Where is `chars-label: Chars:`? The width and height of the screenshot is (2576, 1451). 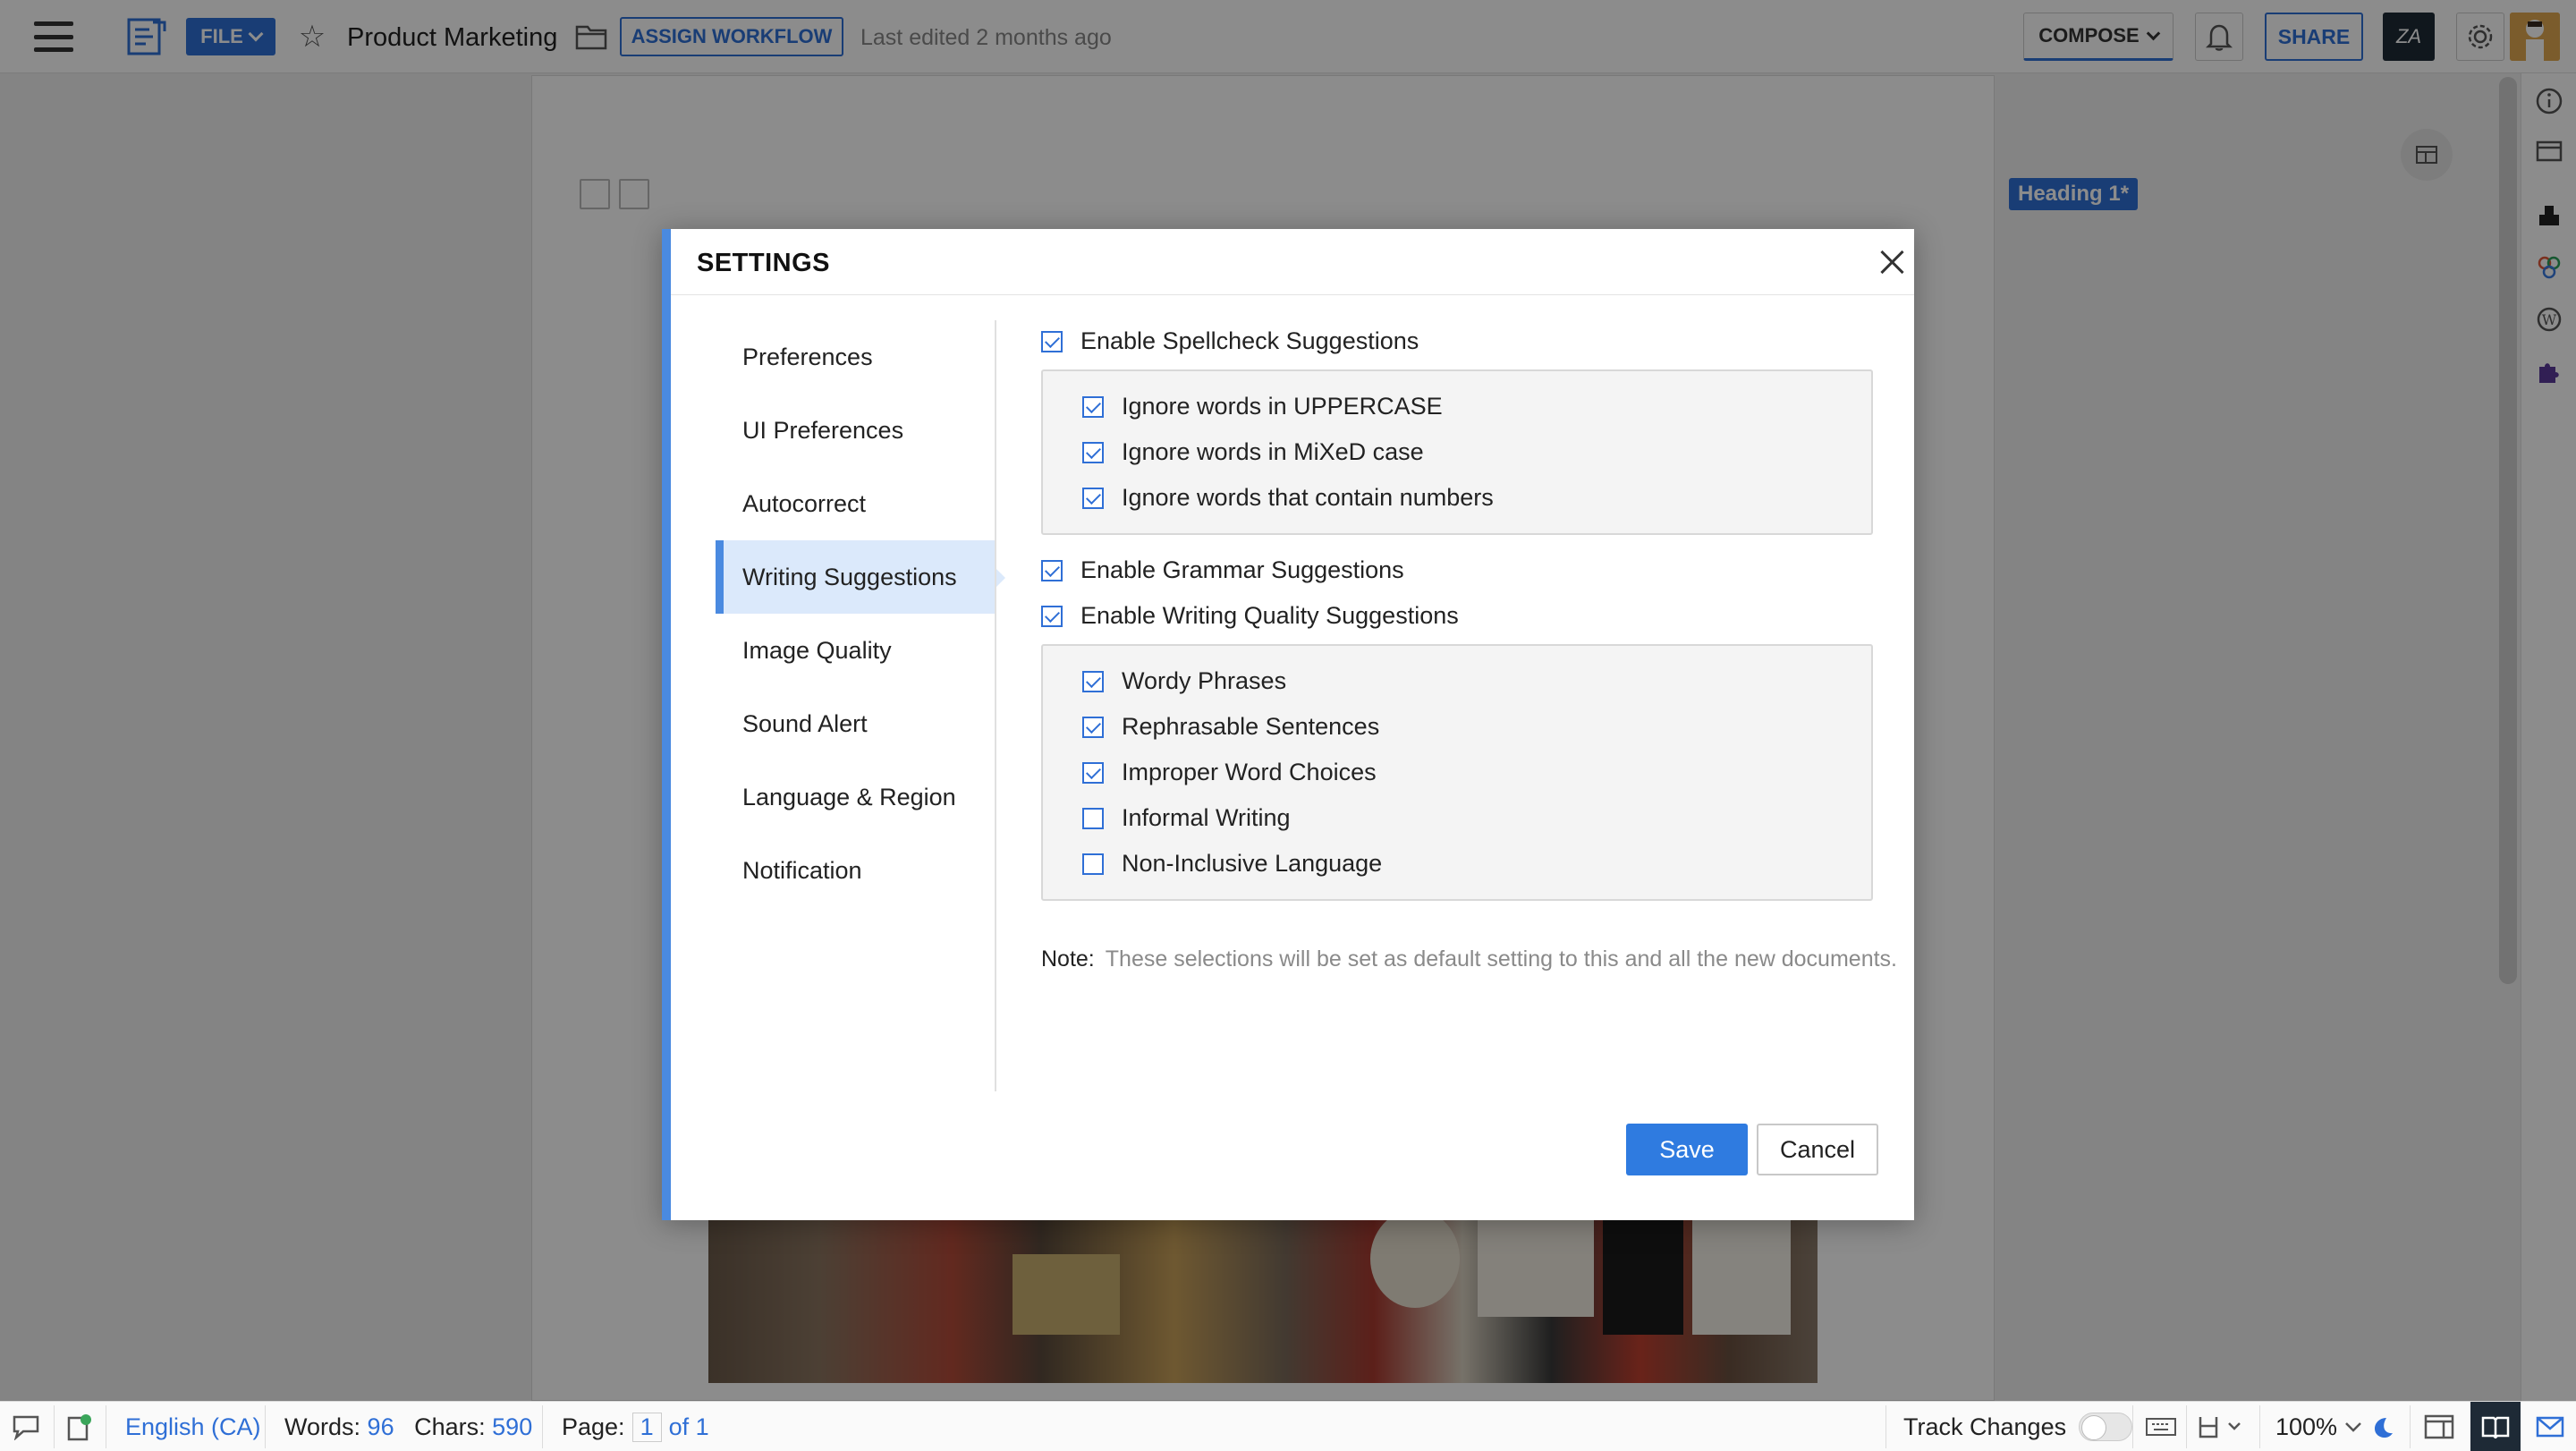
chars-label: Chars: is located at coordinates (450, 1426).